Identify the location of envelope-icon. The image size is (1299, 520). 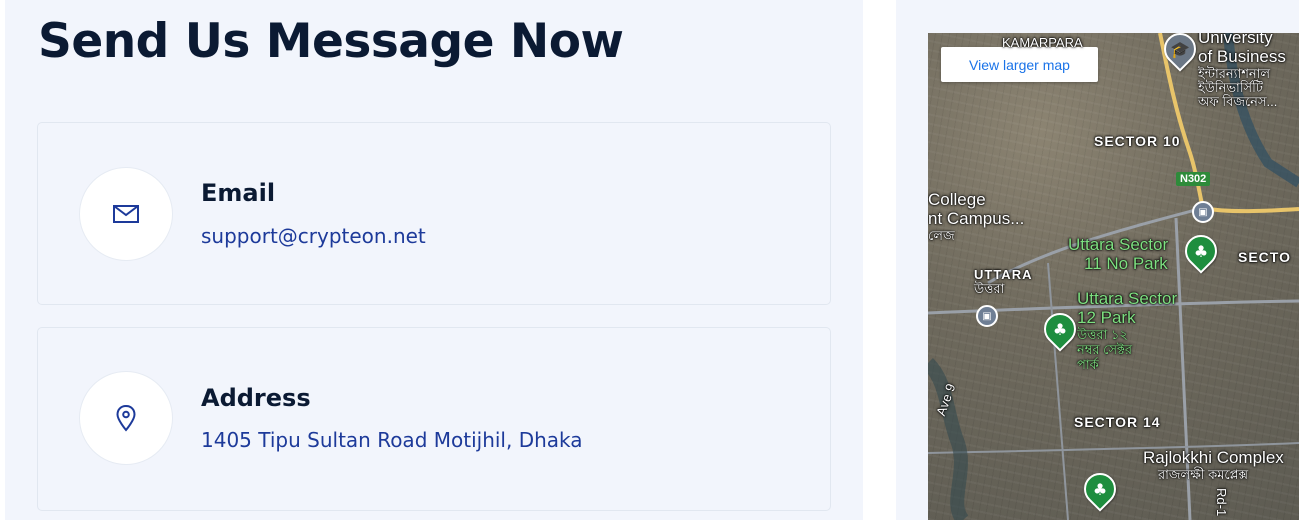
(126, 214).